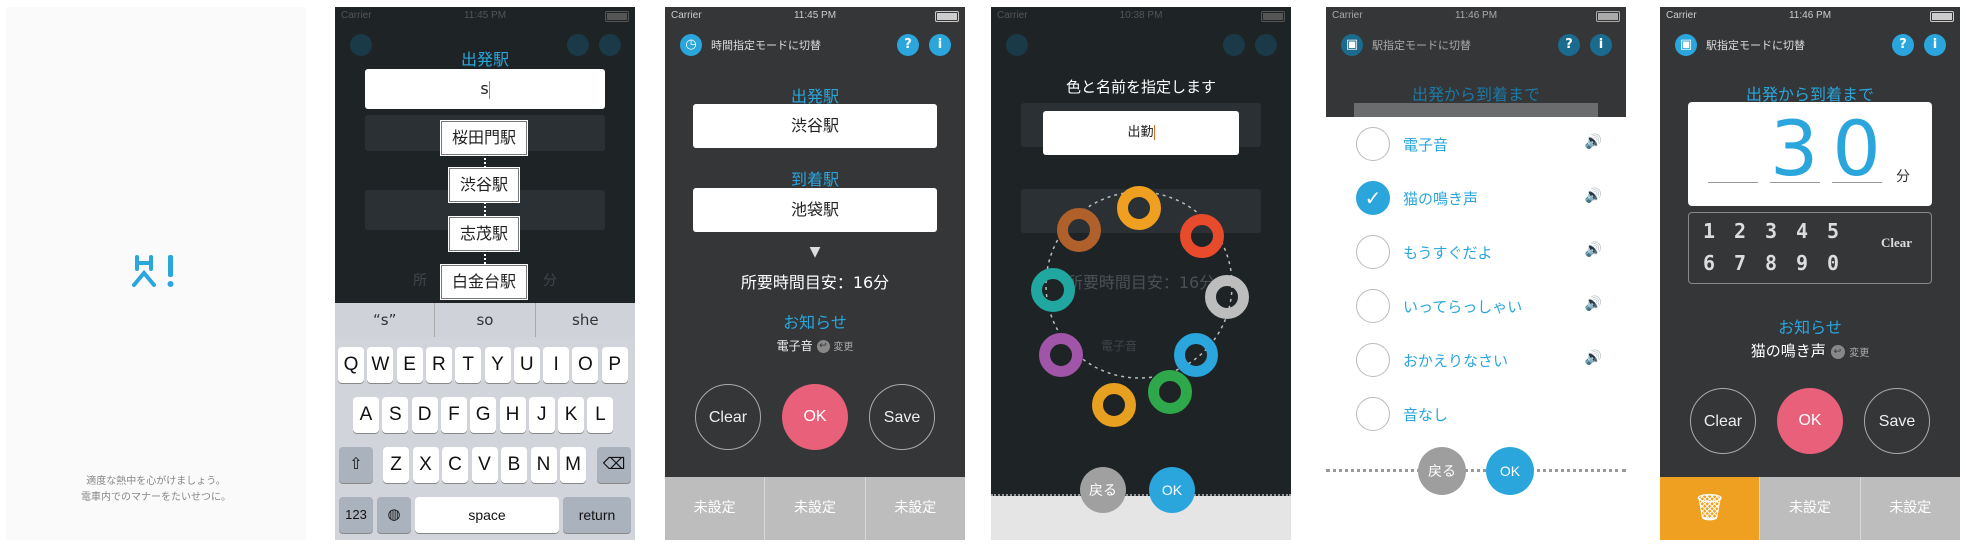 This screenshot has height=546, width=1966. What do you see at coordinates (409, 365) in the screenshot?
I see `key-e: E` at bounding box center [409, 365].